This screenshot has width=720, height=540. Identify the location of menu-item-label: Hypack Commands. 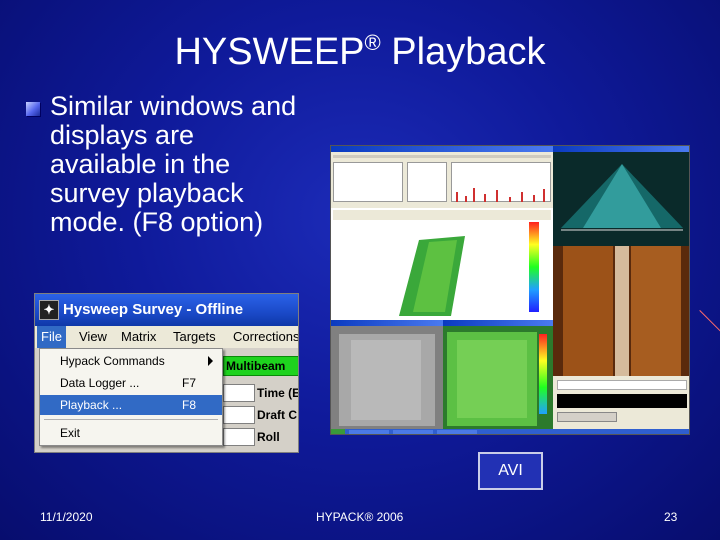
(112, 361).